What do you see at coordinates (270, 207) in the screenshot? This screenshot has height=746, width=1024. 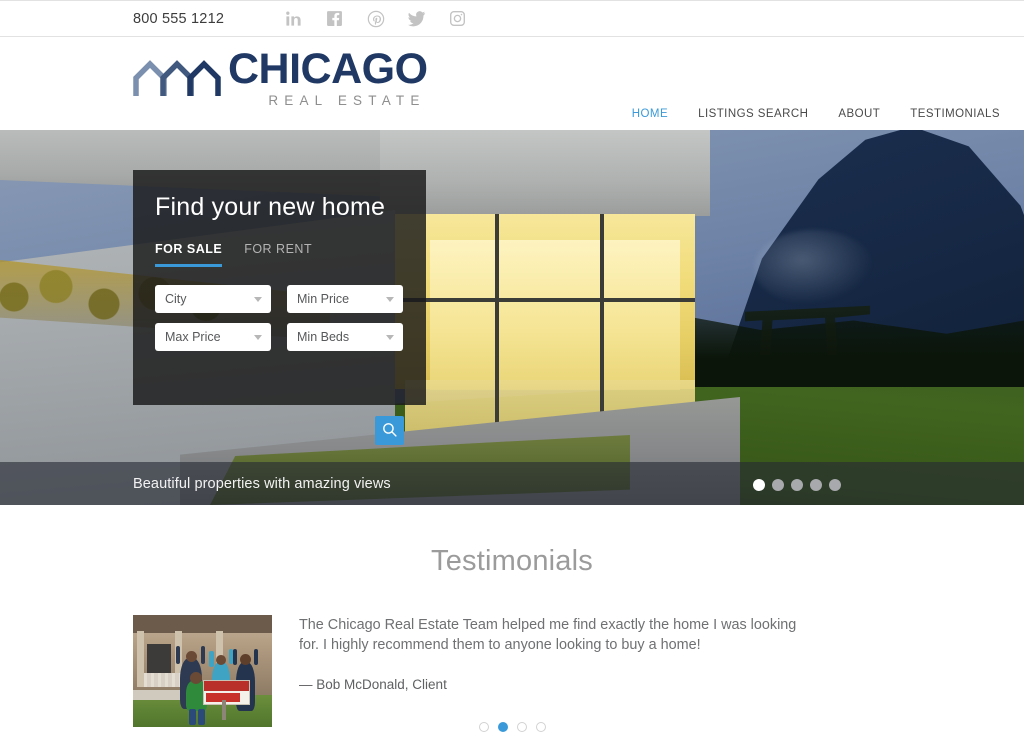 I see `search-panel-title: Find your new home` at bounding box center [270, 207].